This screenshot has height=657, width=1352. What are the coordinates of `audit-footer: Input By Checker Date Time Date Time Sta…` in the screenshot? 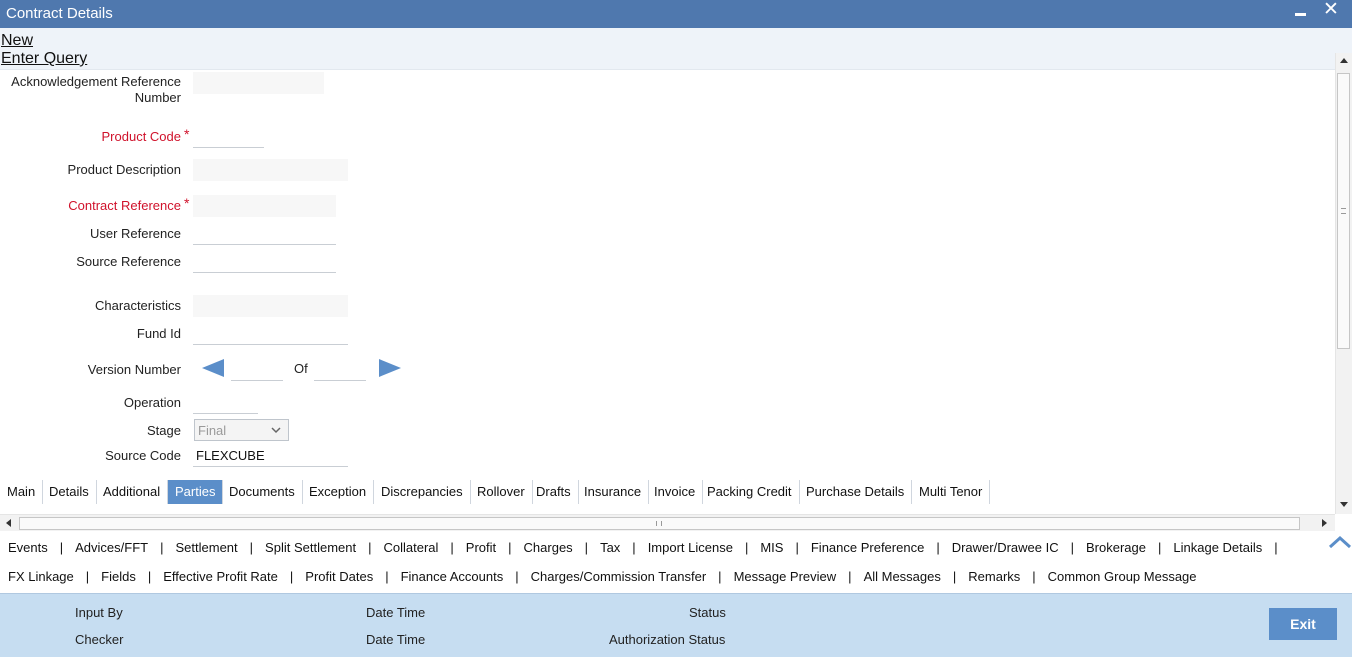 It's located at (676, 625).